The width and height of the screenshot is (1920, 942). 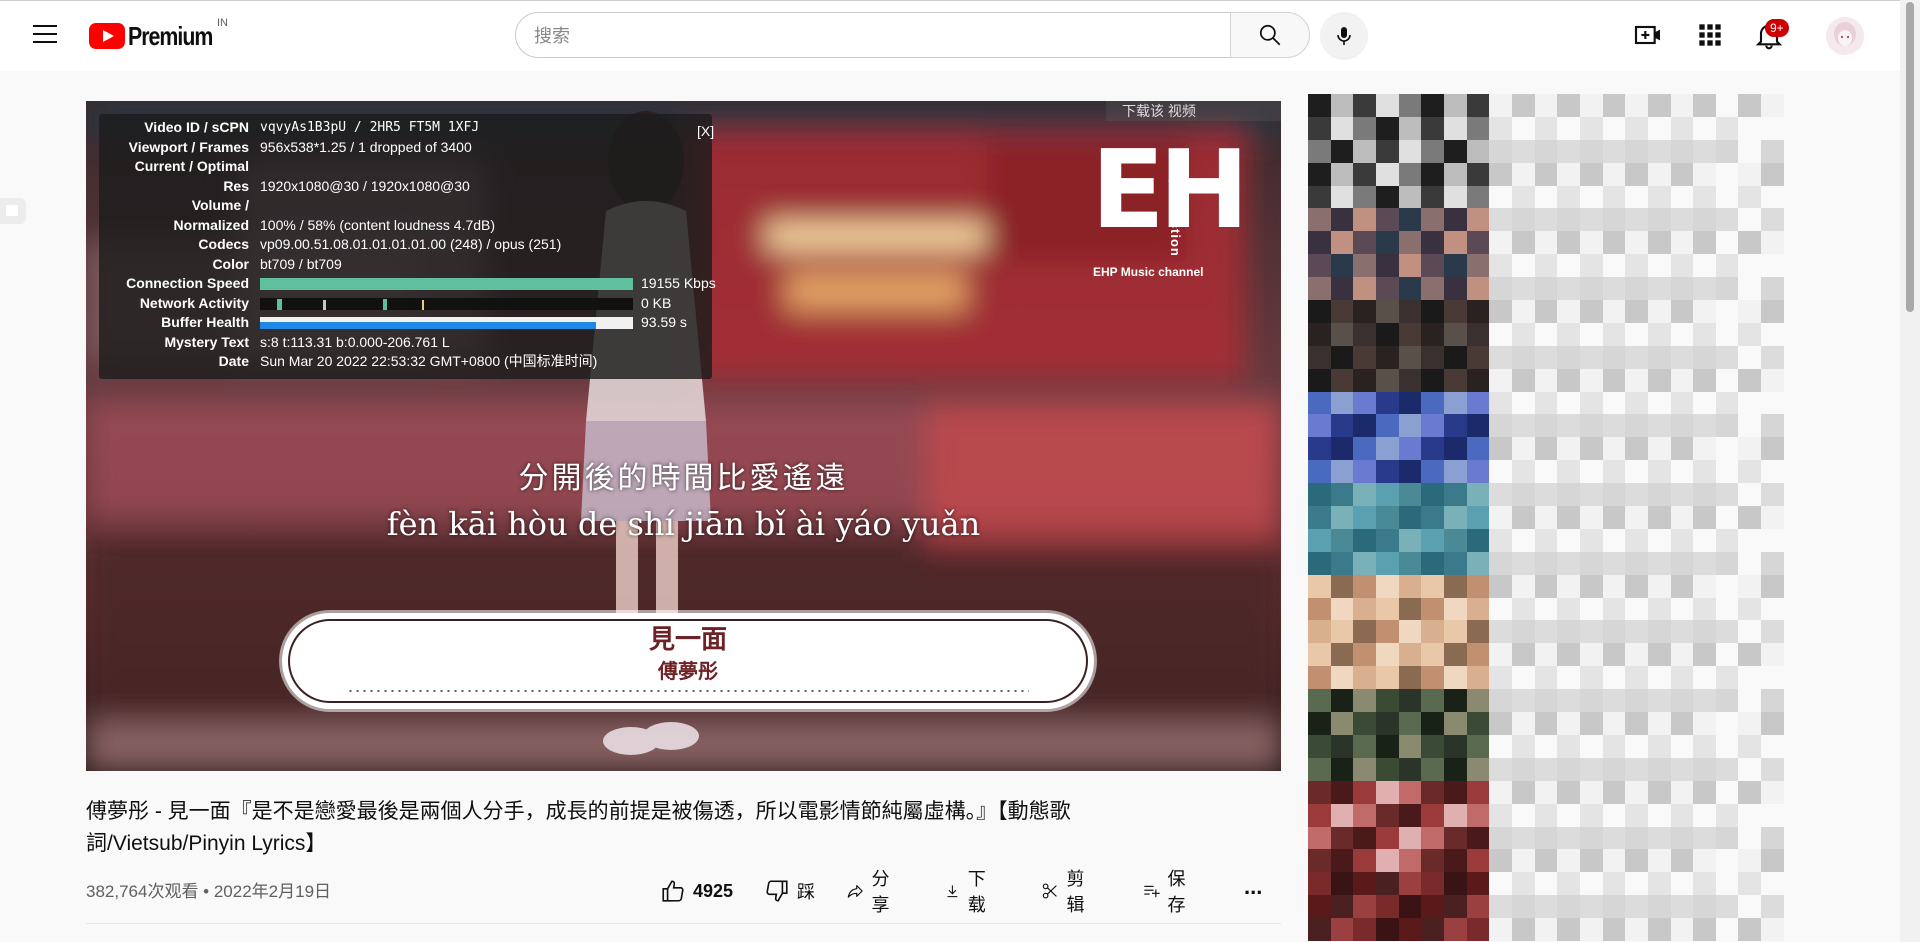 I want to click on dislike-button: 踩, so click(x=789, y=891).